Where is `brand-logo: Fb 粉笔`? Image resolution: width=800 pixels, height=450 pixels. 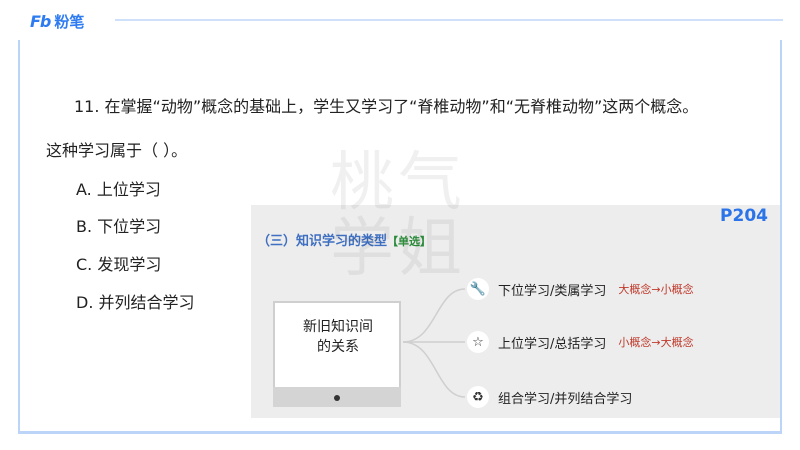
brand-logo: Fb 粉笔 is located at coordinates (57, 21).